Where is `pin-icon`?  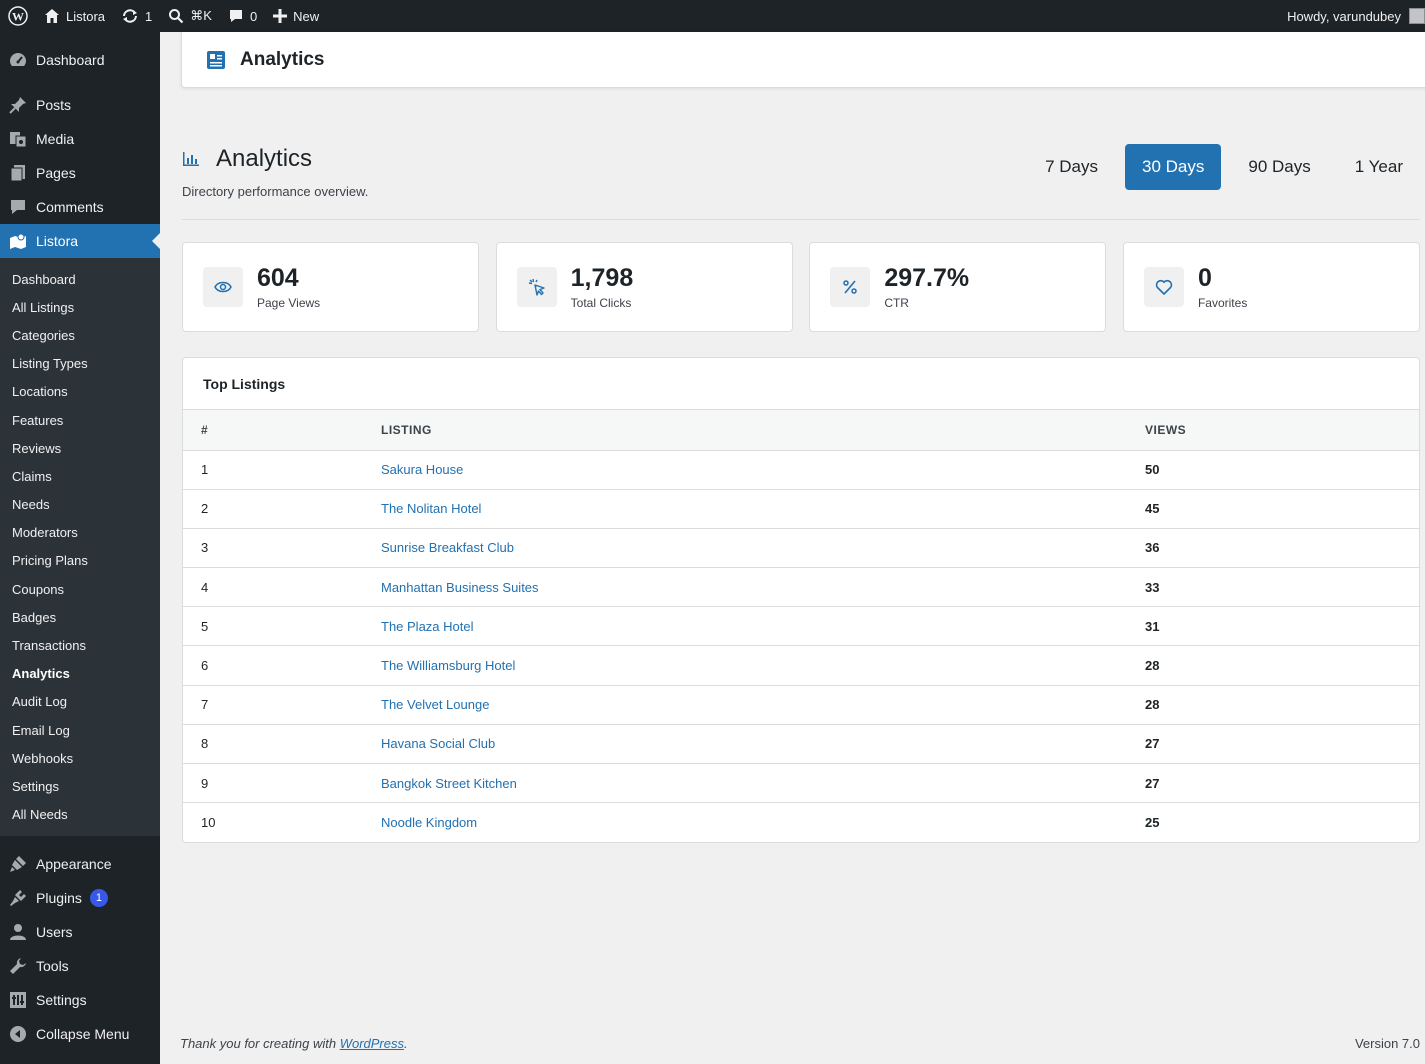 pin-icon is located at coordinates (18, 105).